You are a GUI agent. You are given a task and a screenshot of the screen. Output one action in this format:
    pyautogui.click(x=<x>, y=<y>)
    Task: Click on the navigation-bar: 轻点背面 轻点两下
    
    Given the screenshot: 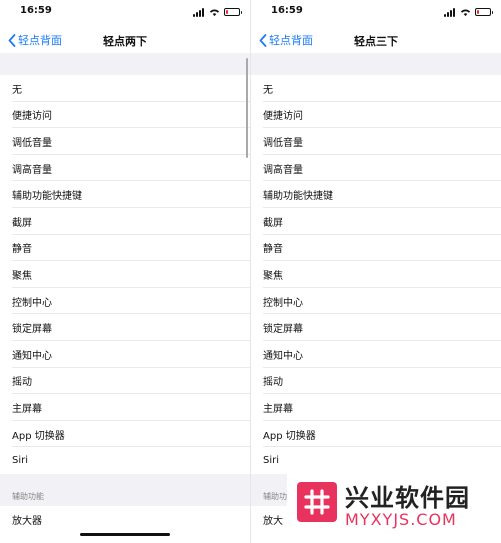 What is the action you would take?
    pyautogui.click(x=125, y=40)
    